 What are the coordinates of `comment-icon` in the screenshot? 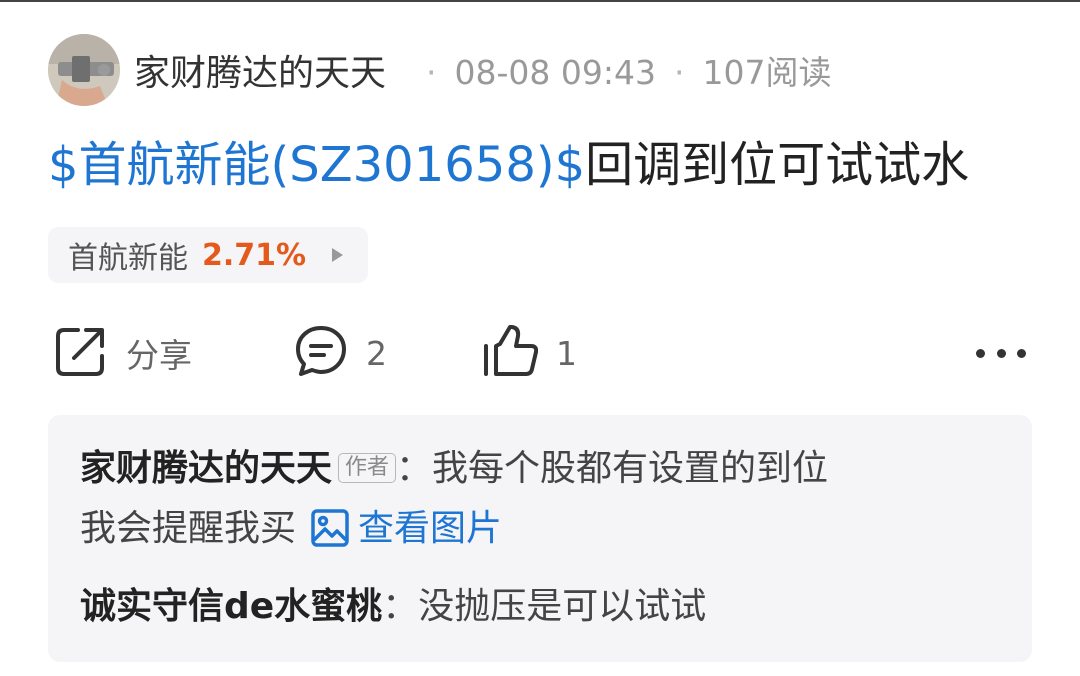 It's located at (321, 353).